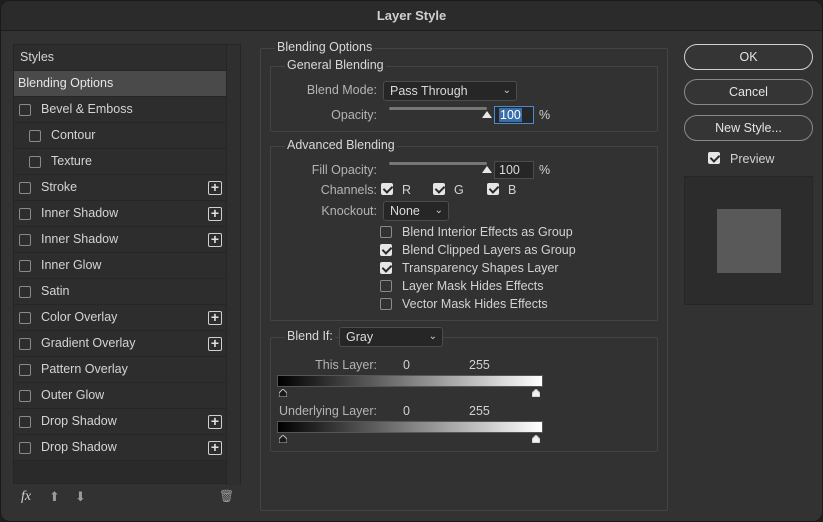  What do you see at coordinates (536, 393) in the screenshot?
I see `this-layer-white-slider` at bounding box center [536, 393].